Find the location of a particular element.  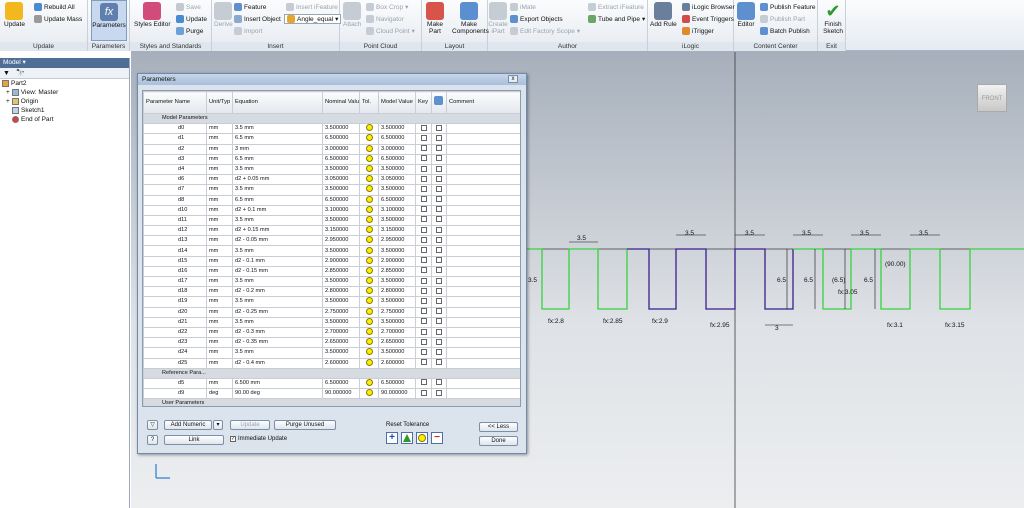

table-row: d10 mm d2 + 0.1 mm 3.100000 3.100000 is located at coordinates (331, 210).